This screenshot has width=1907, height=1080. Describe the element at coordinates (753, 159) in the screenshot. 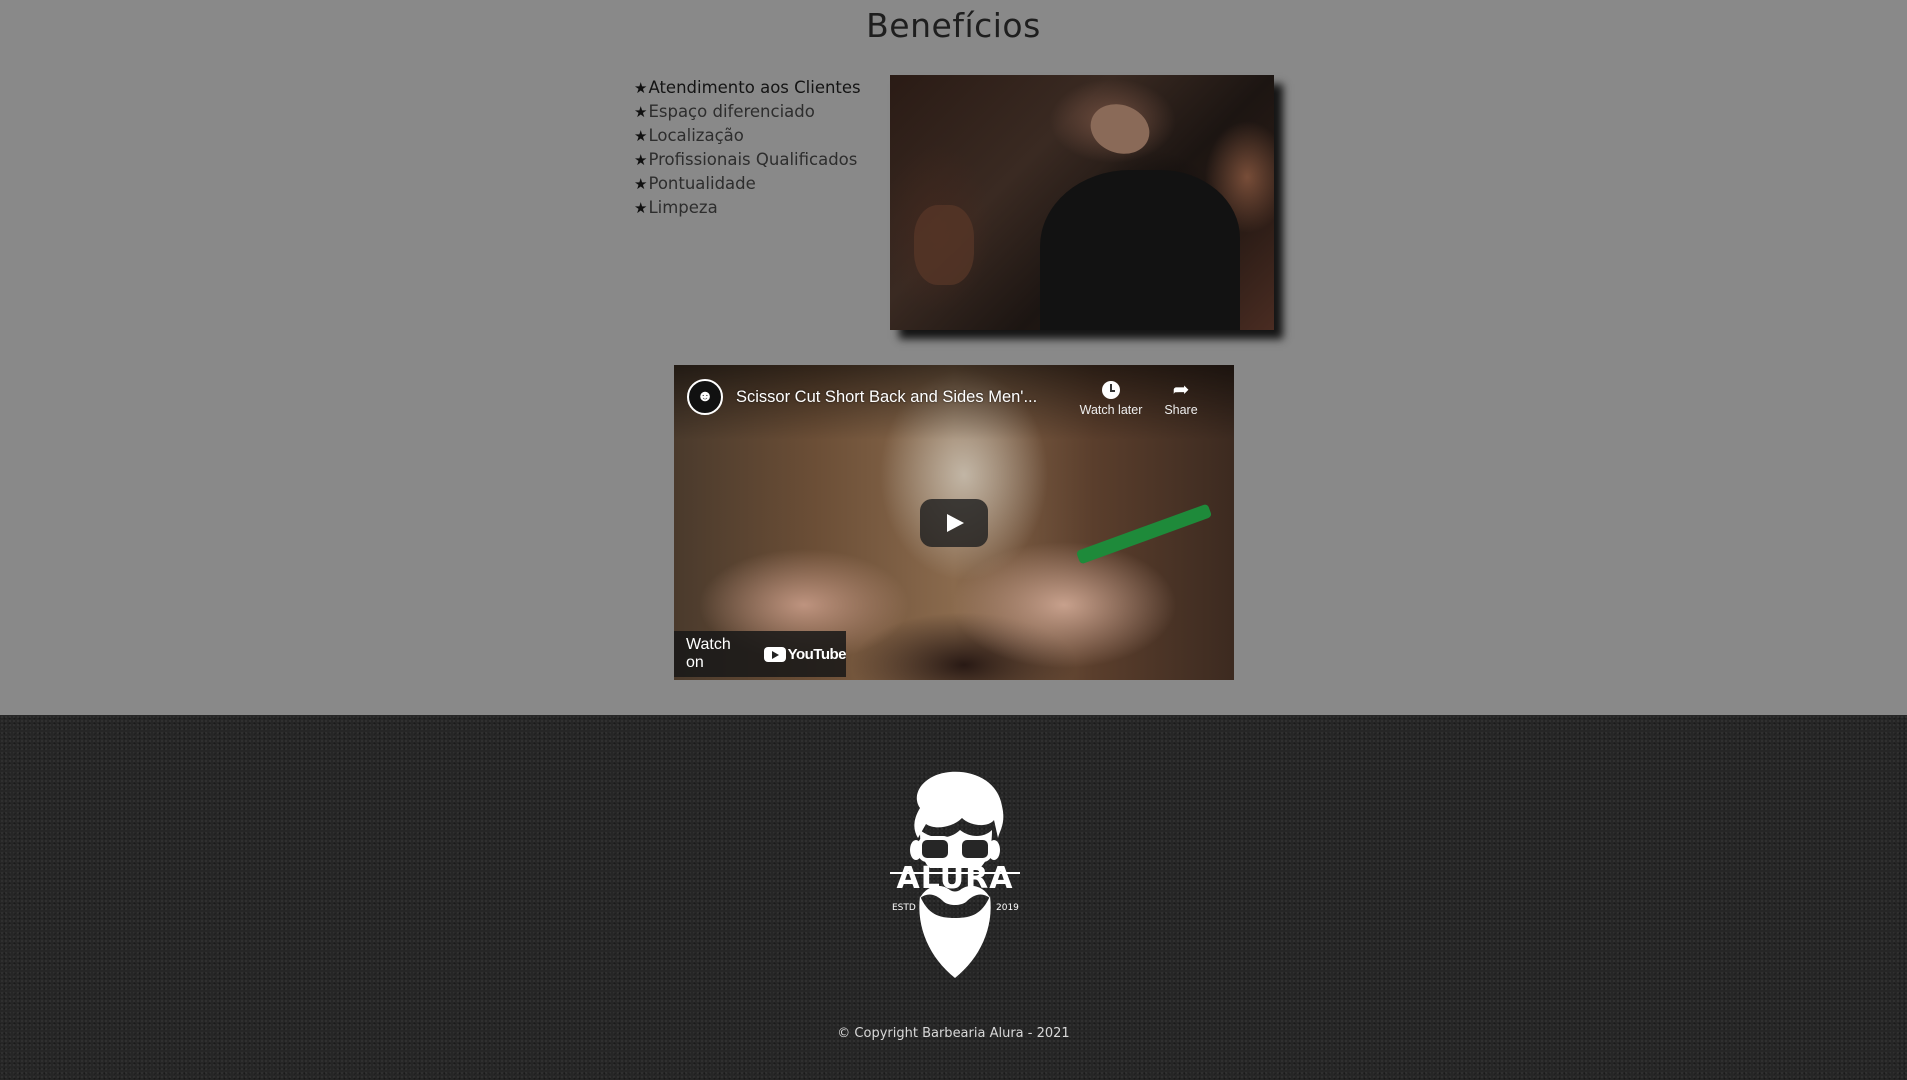

I see `benefit-label: Profissionais Qualificados` at that location.